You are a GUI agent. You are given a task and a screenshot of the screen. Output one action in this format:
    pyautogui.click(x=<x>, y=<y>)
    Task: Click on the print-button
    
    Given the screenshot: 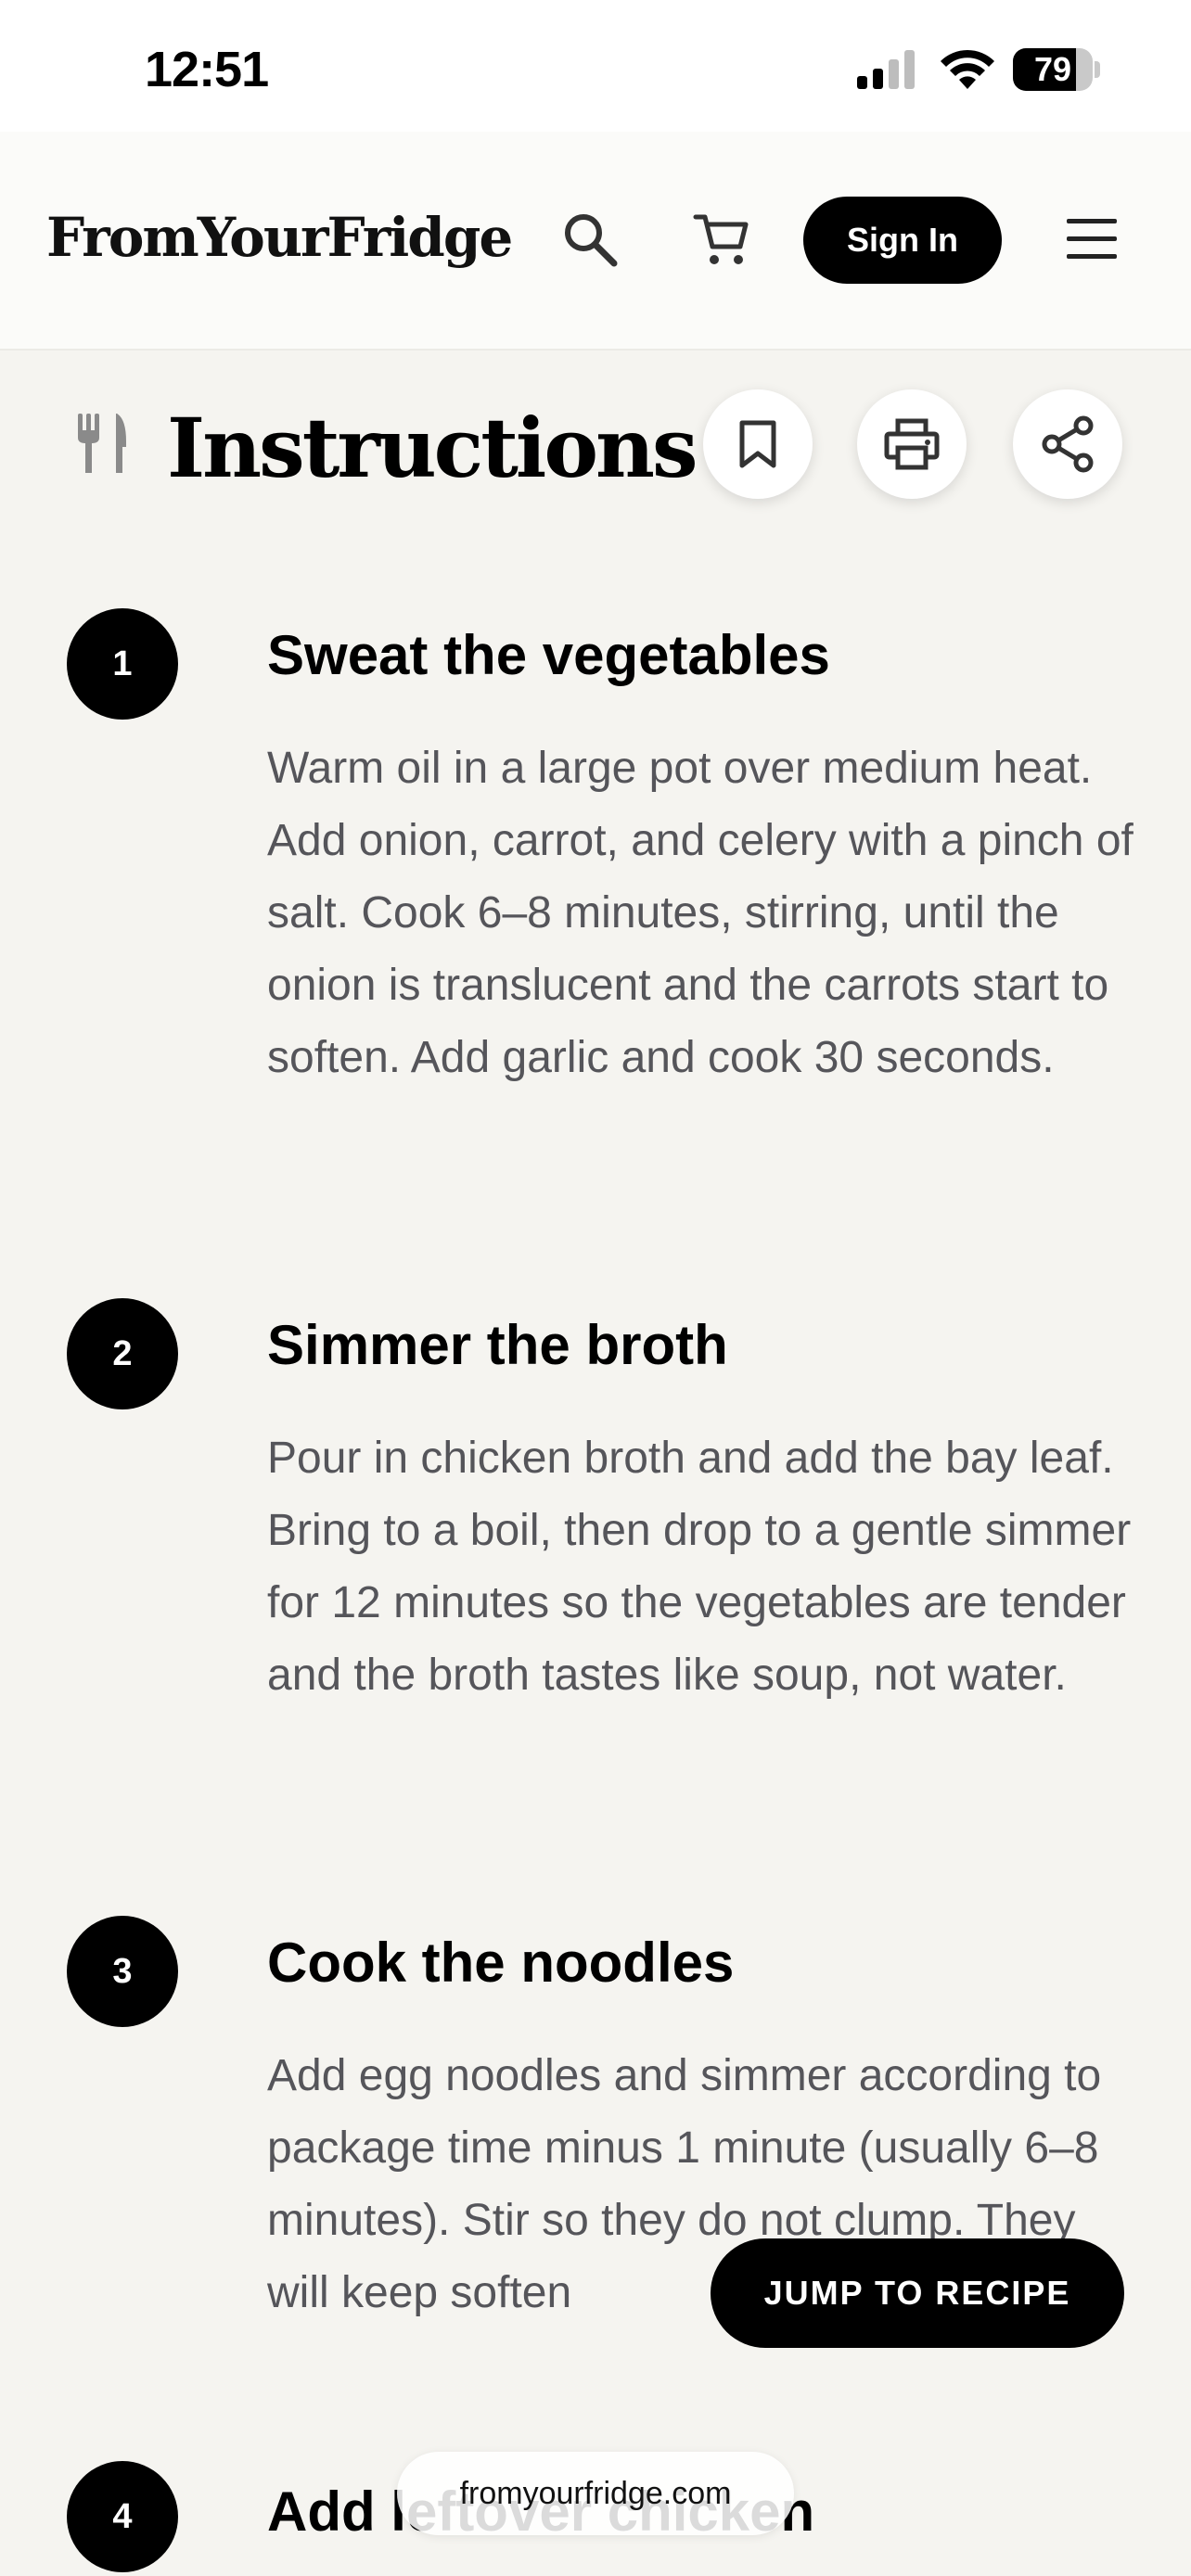 What is the action you would take?
    pyautogui.click(x=912, y=444)
    